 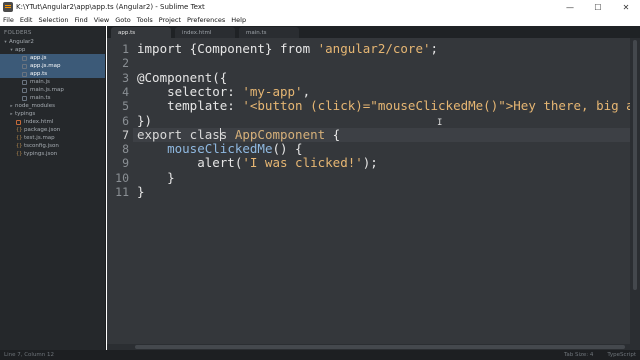 I want to click on code-token: }), so click(x=145, y=120).